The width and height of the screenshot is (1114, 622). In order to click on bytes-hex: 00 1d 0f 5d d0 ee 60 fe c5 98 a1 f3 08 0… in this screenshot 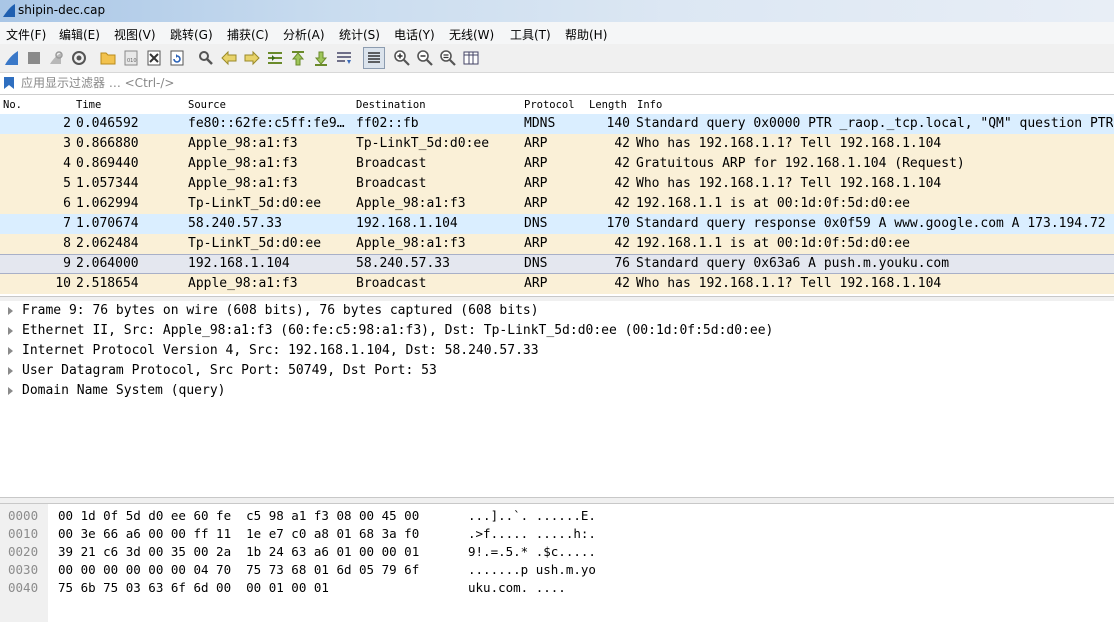, I will do `click(238, 515)`.